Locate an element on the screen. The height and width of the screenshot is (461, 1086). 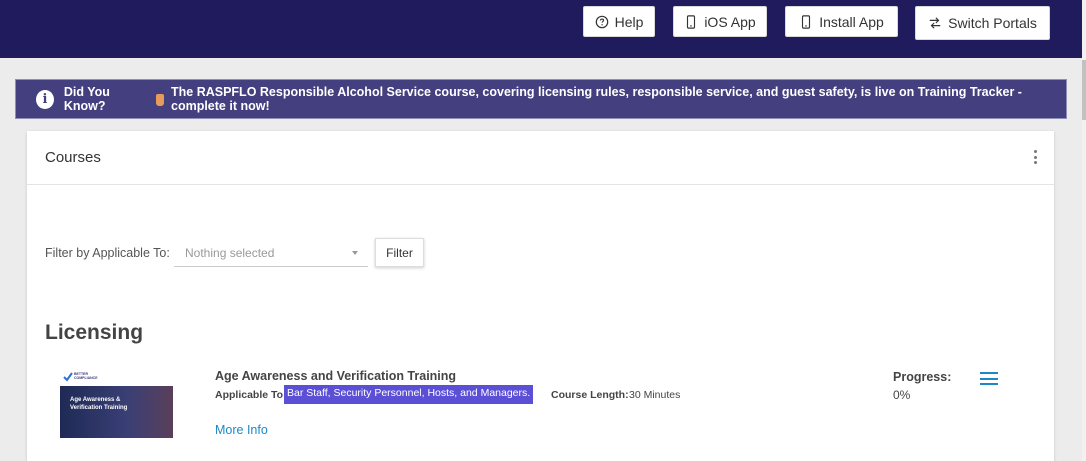
question-circle-icon is located at coordinates (601, 21).